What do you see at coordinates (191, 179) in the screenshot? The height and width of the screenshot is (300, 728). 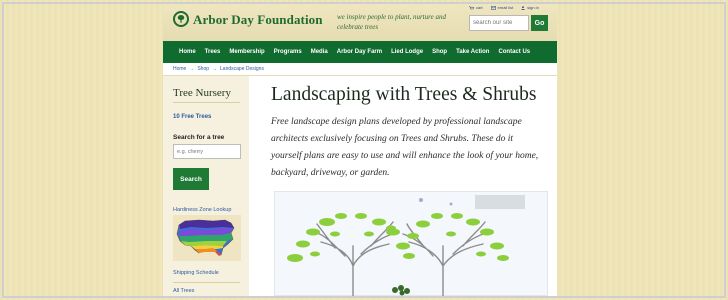 I see `tree-search-button: Search` at bounding box center [191, 179].